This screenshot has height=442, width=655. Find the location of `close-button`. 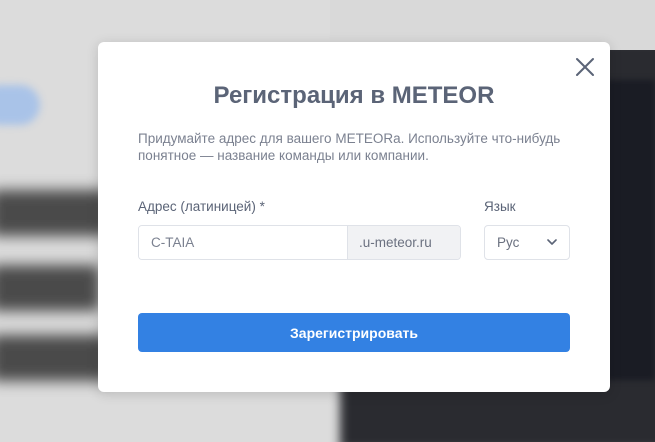

close-button is located at coordinates (585, 67).